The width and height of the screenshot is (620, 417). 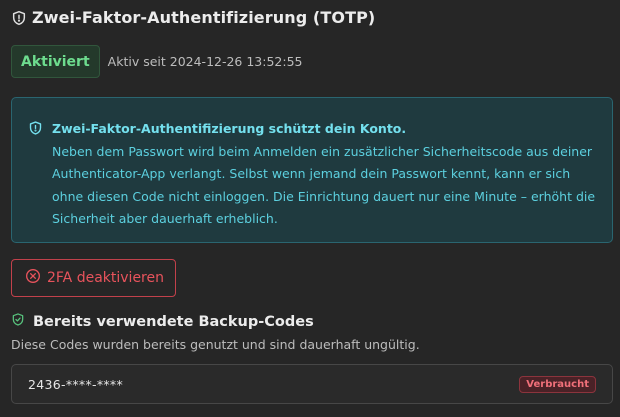 What do you see at coordinates (76, 384) in the screenshot?
I see `backup-code-value: 2436-****-****` at bounding box center [76, 384].